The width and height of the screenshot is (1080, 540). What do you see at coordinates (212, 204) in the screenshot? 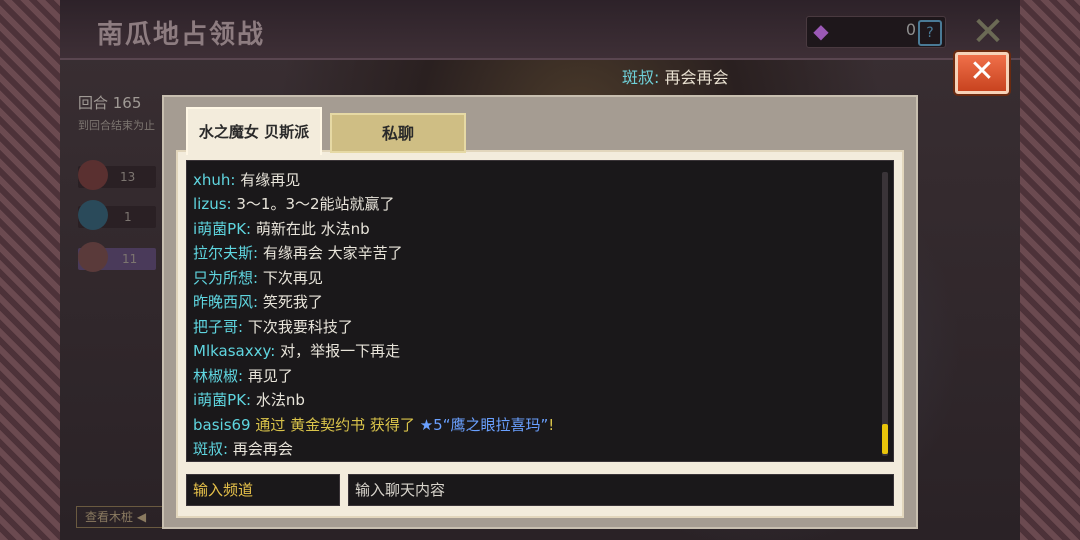
I see `message-user: lizus:` at bounding box center [212, 204].